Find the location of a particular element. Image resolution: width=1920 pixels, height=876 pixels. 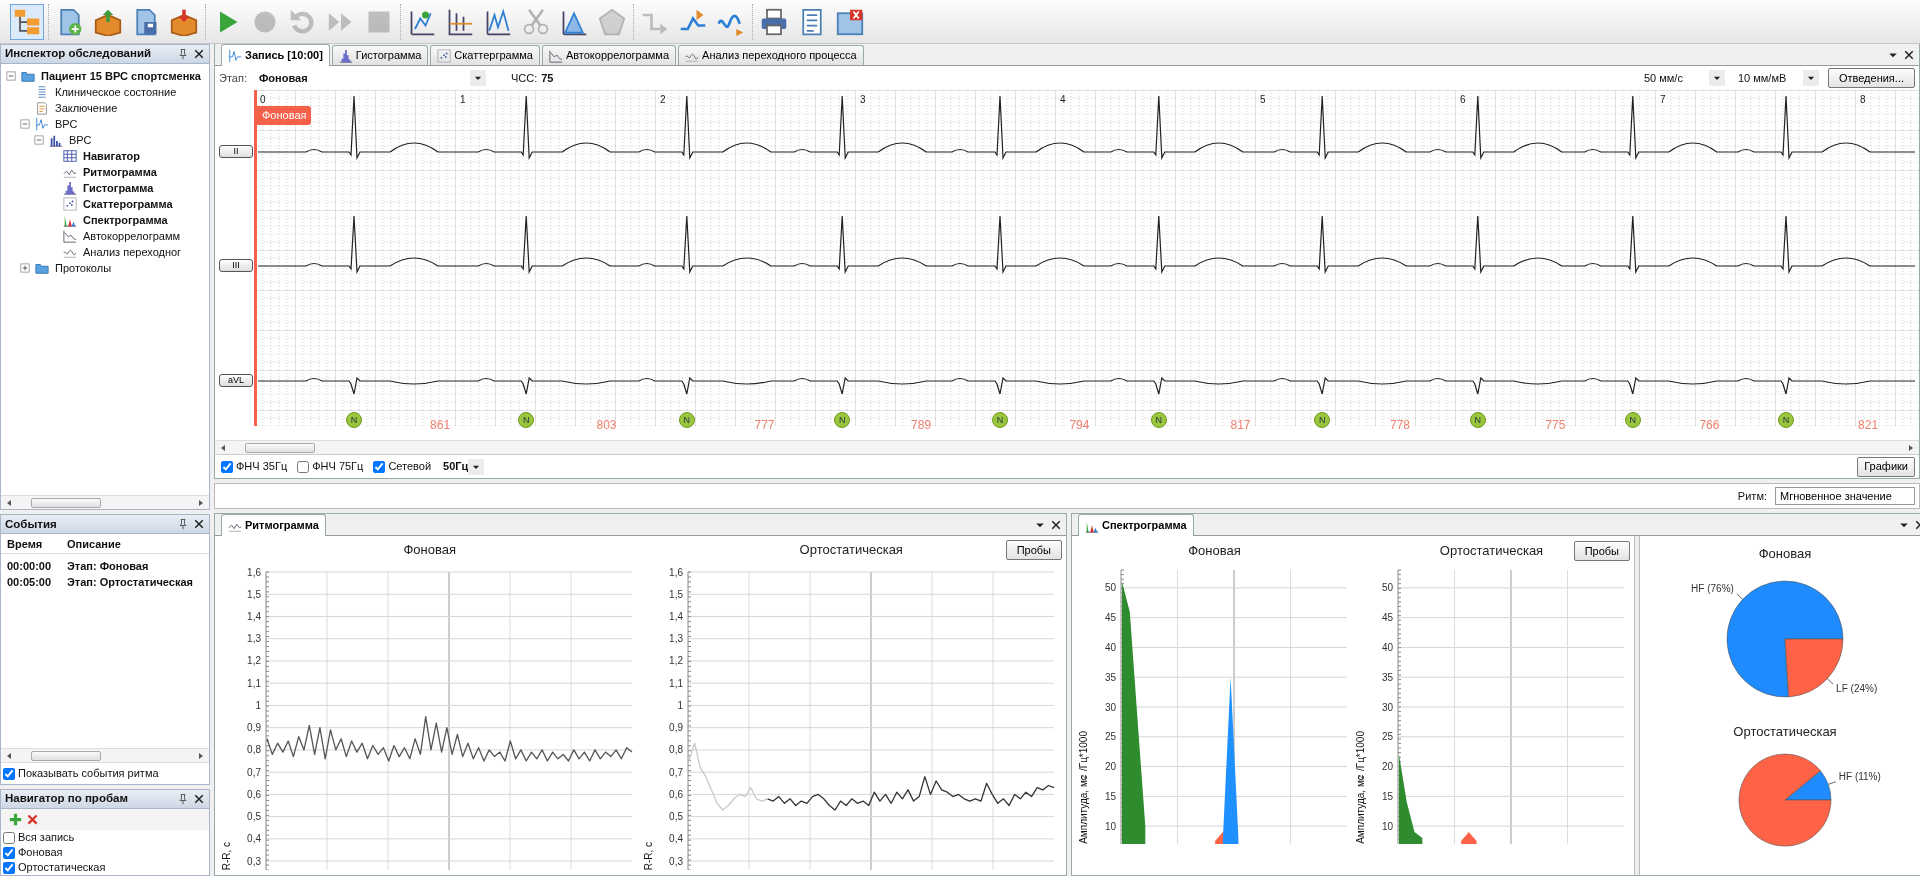

tick-label: 35 is located at coordinates (1110, 677).